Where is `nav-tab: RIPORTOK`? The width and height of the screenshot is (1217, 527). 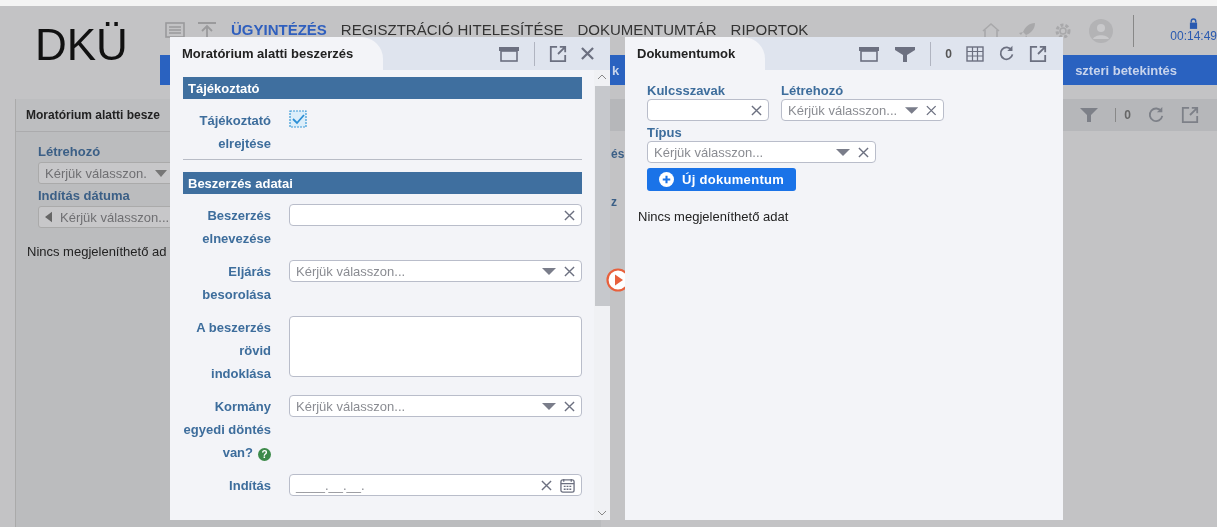
nav-tab: RIPORTOK is located at coordinates (769, 29).